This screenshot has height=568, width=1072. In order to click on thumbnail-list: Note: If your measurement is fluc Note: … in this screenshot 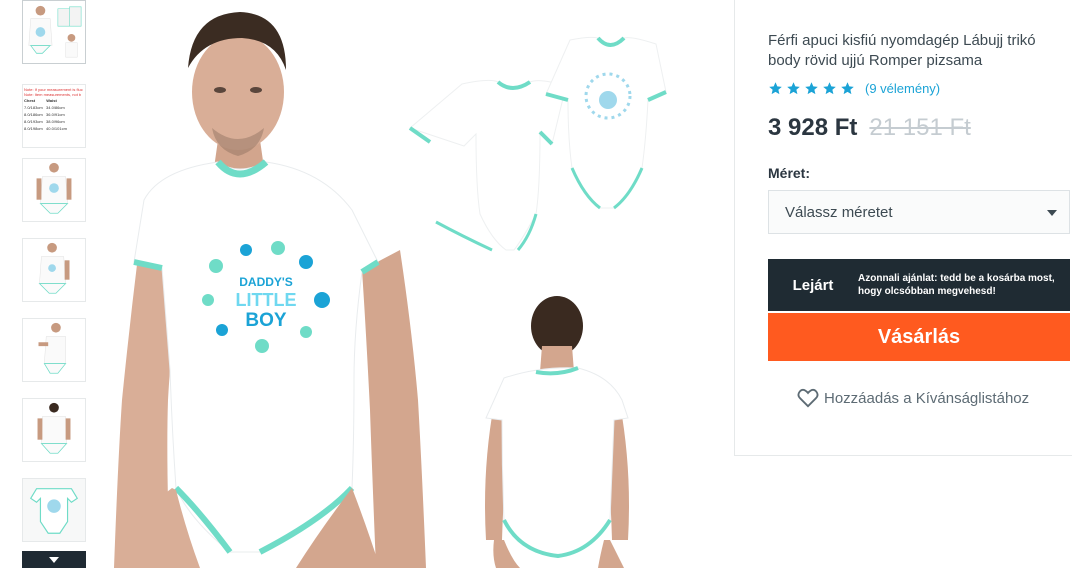, I will do `click(54, 284)`.